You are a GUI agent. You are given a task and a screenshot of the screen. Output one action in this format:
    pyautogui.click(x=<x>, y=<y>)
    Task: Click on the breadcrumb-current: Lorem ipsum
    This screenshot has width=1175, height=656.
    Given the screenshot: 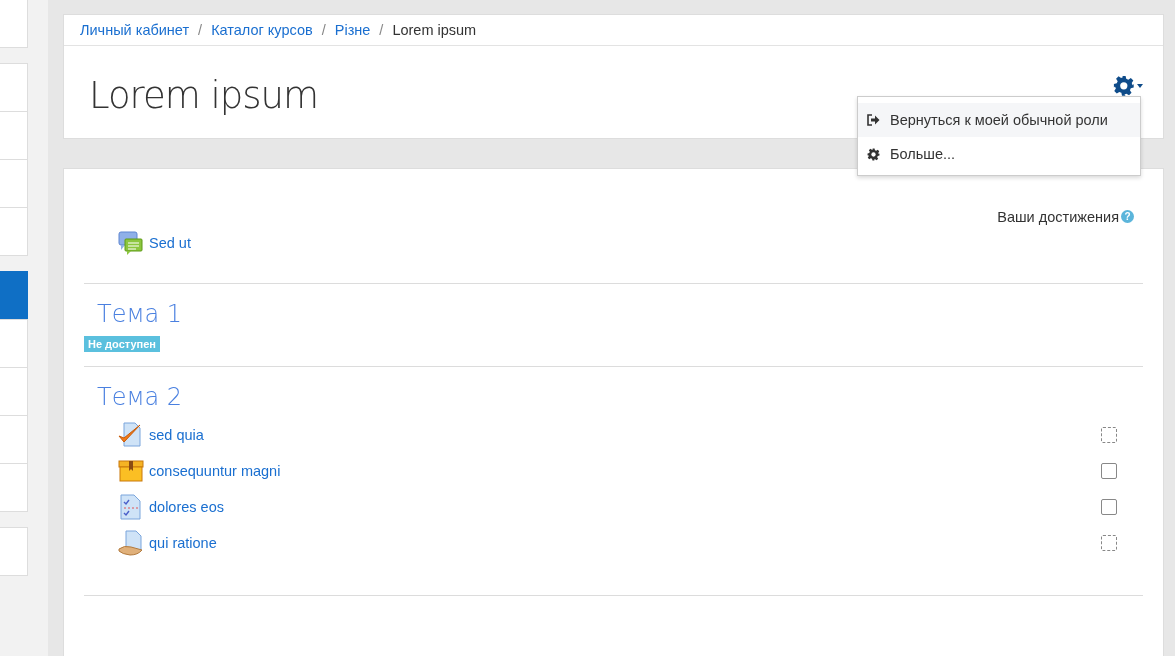 What is the action you would take?
    pyautogui.click(x=434, y=30)
    